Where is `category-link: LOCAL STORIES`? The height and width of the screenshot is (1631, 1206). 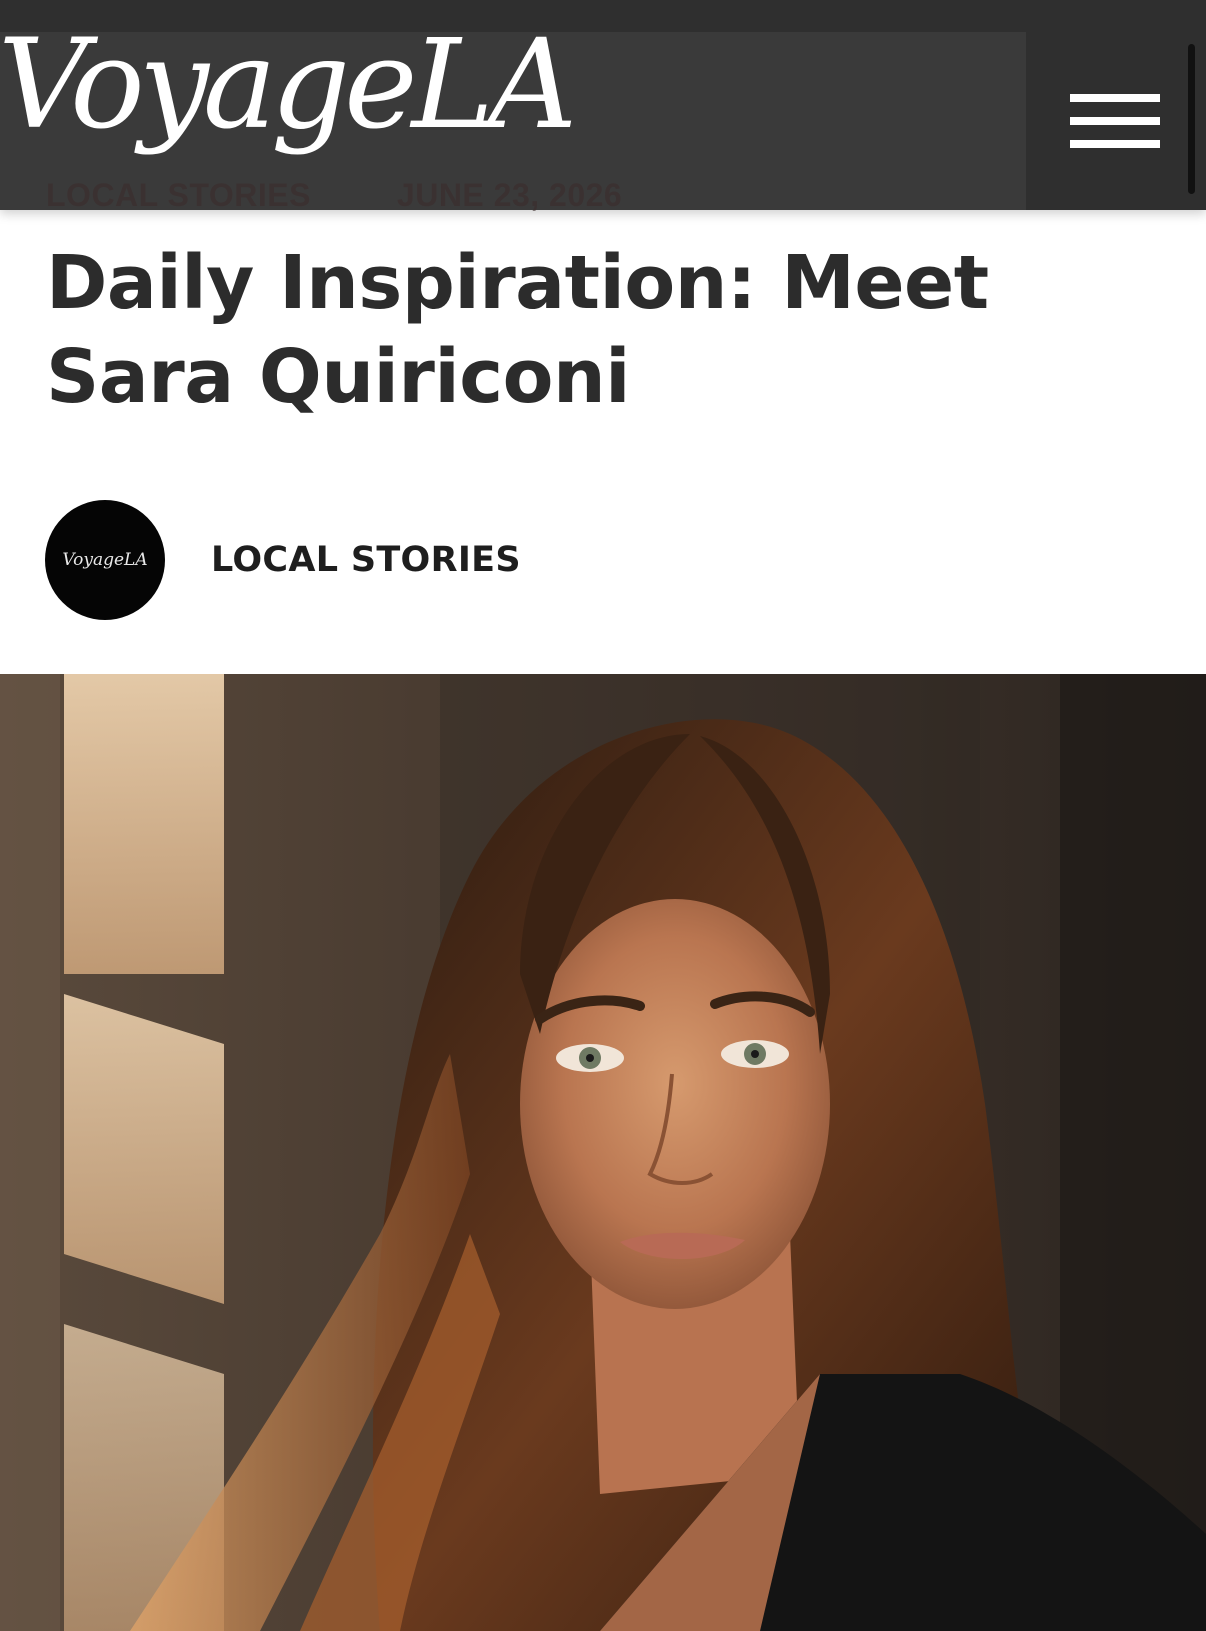
category-link: LOCAL STORIES is located at coordinates (366, 560).